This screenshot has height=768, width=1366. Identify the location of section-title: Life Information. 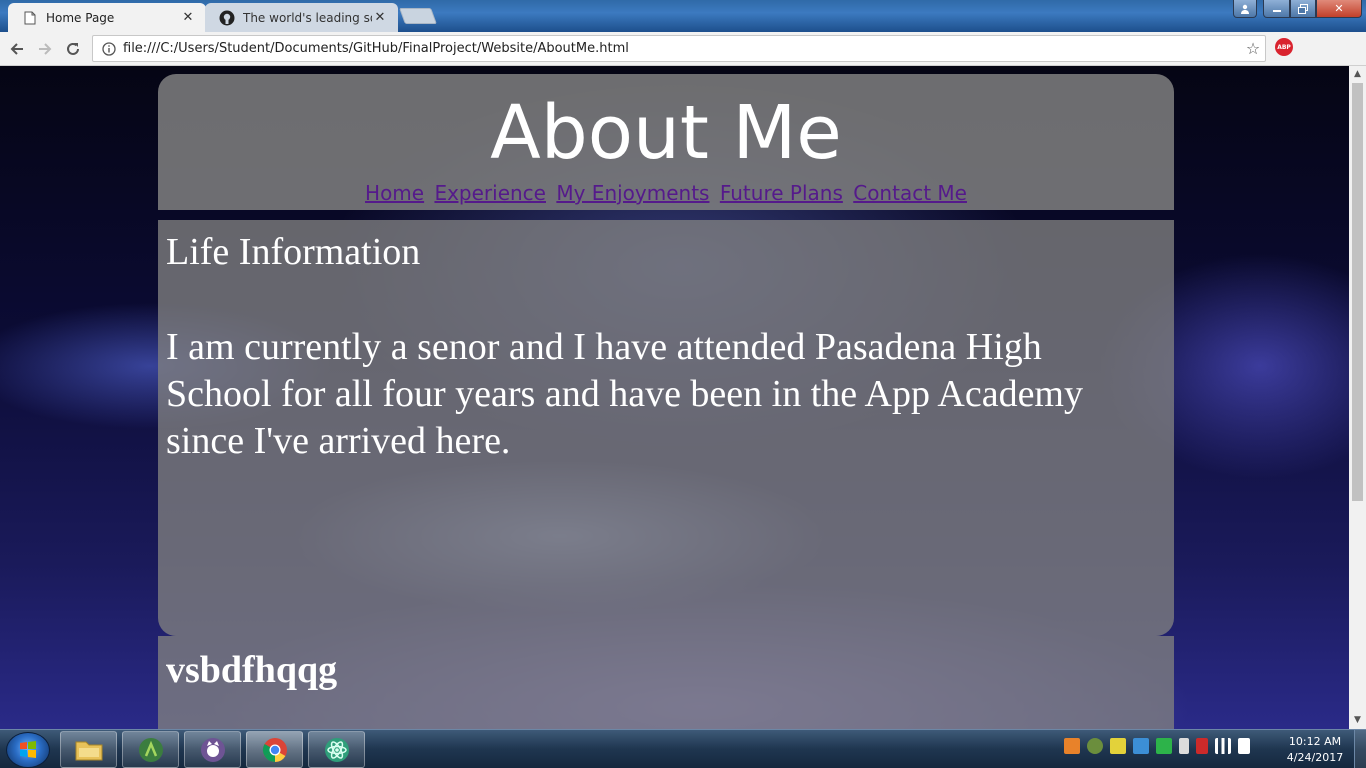
(293, 252).